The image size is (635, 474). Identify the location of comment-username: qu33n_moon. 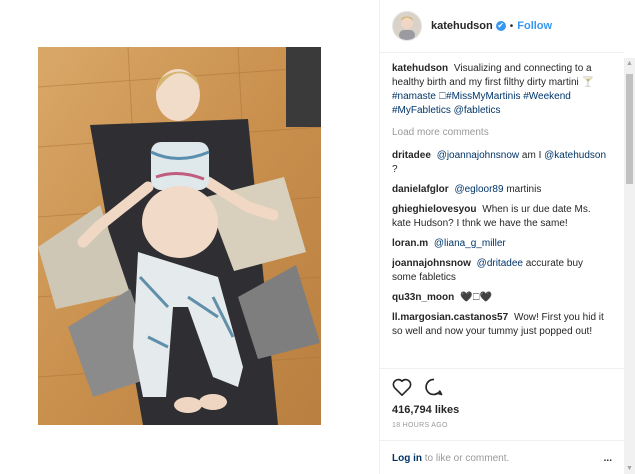
(423, 297).